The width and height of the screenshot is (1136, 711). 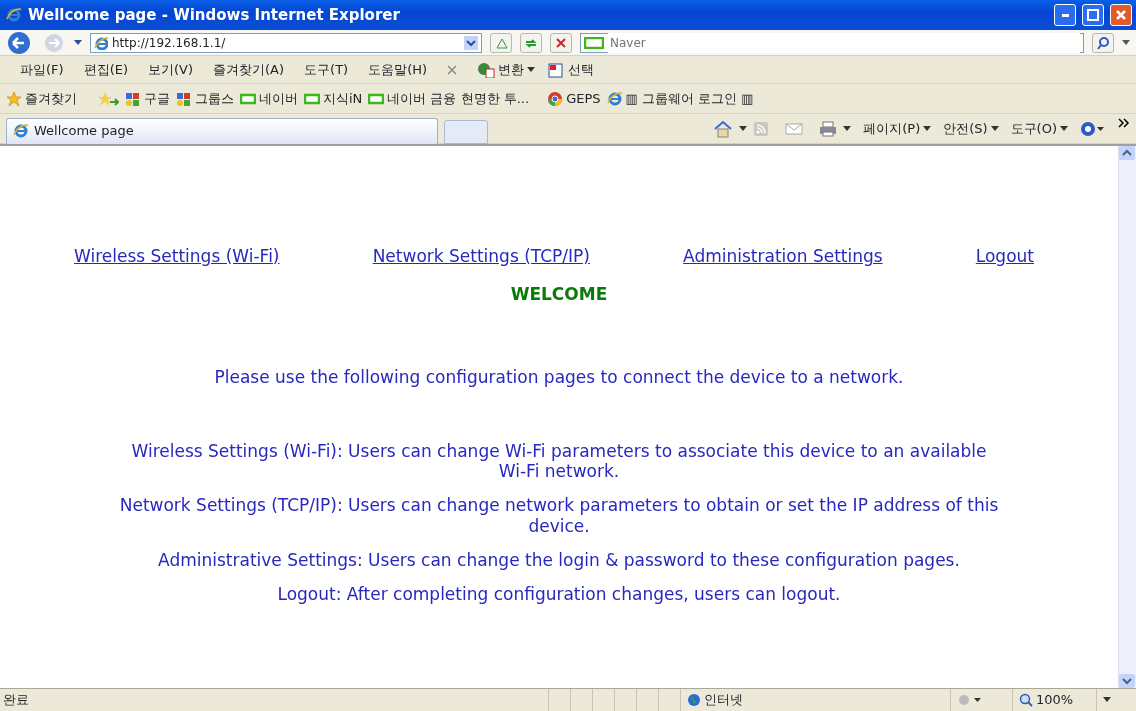 I want to click on menu-item: 보기(V), so click(x=171, y=69).